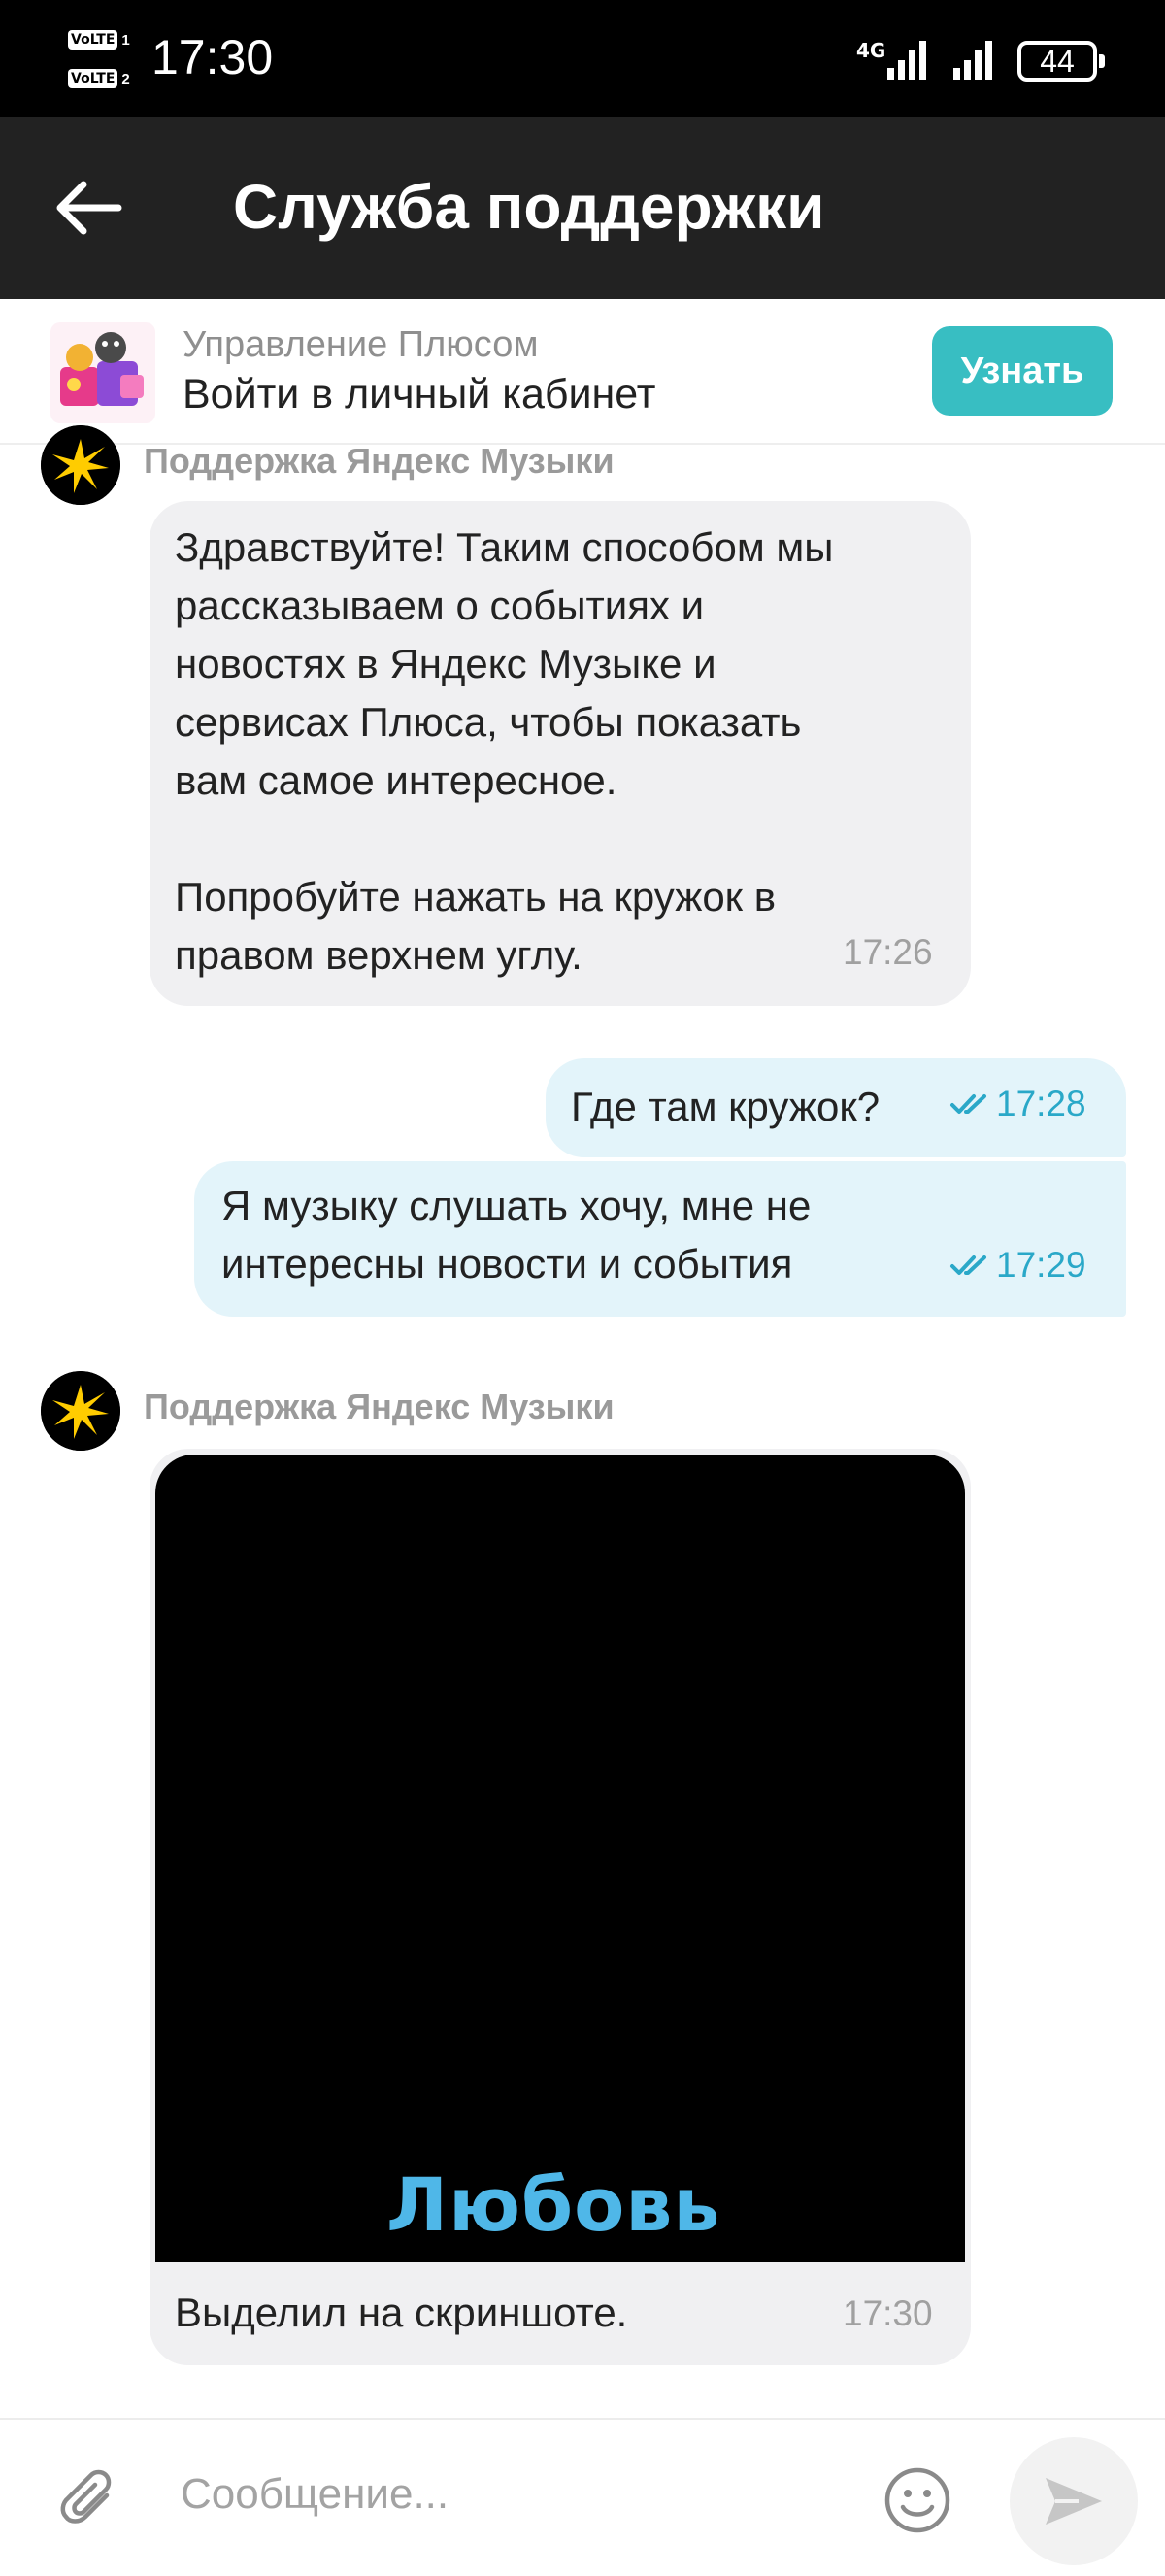 Image resolution: width=1165 pixels, height=2576 pixels. What do you see at coordinates (89, 208) in the screenshot?
I see `arrow-left-icon` at bounding box center [89, 208].